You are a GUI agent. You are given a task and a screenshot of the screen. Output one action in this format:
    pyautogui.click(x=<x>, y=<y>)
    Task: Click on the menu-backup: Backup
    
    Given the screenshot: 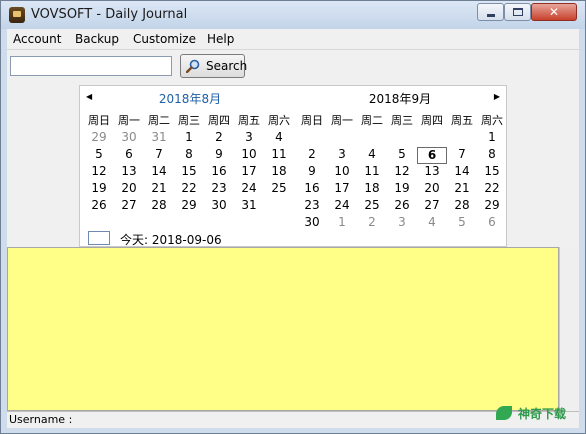 What is the action you would take?
    pyautogui.click(x=97, y=39)
    